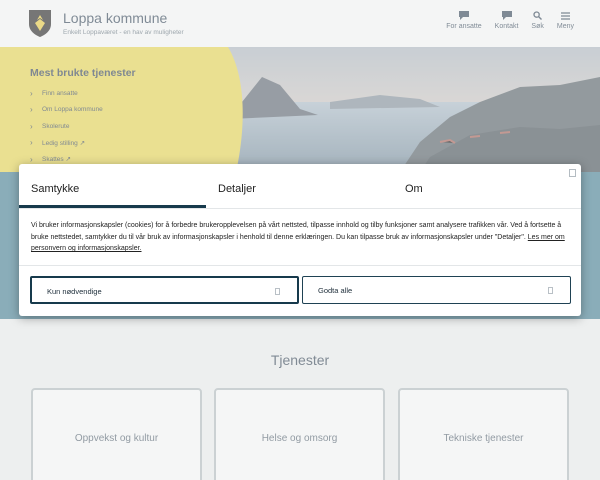  I want to click on tab-samtykke: Samtykke, so click(55, 189).